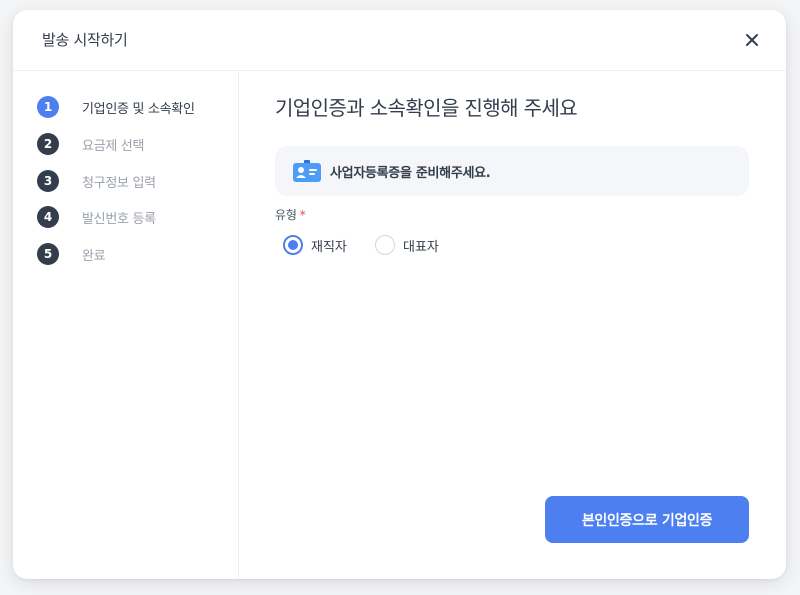 The height and width of the screenshot is (595, 800). I want to click on close-icon, so click(752, 40).